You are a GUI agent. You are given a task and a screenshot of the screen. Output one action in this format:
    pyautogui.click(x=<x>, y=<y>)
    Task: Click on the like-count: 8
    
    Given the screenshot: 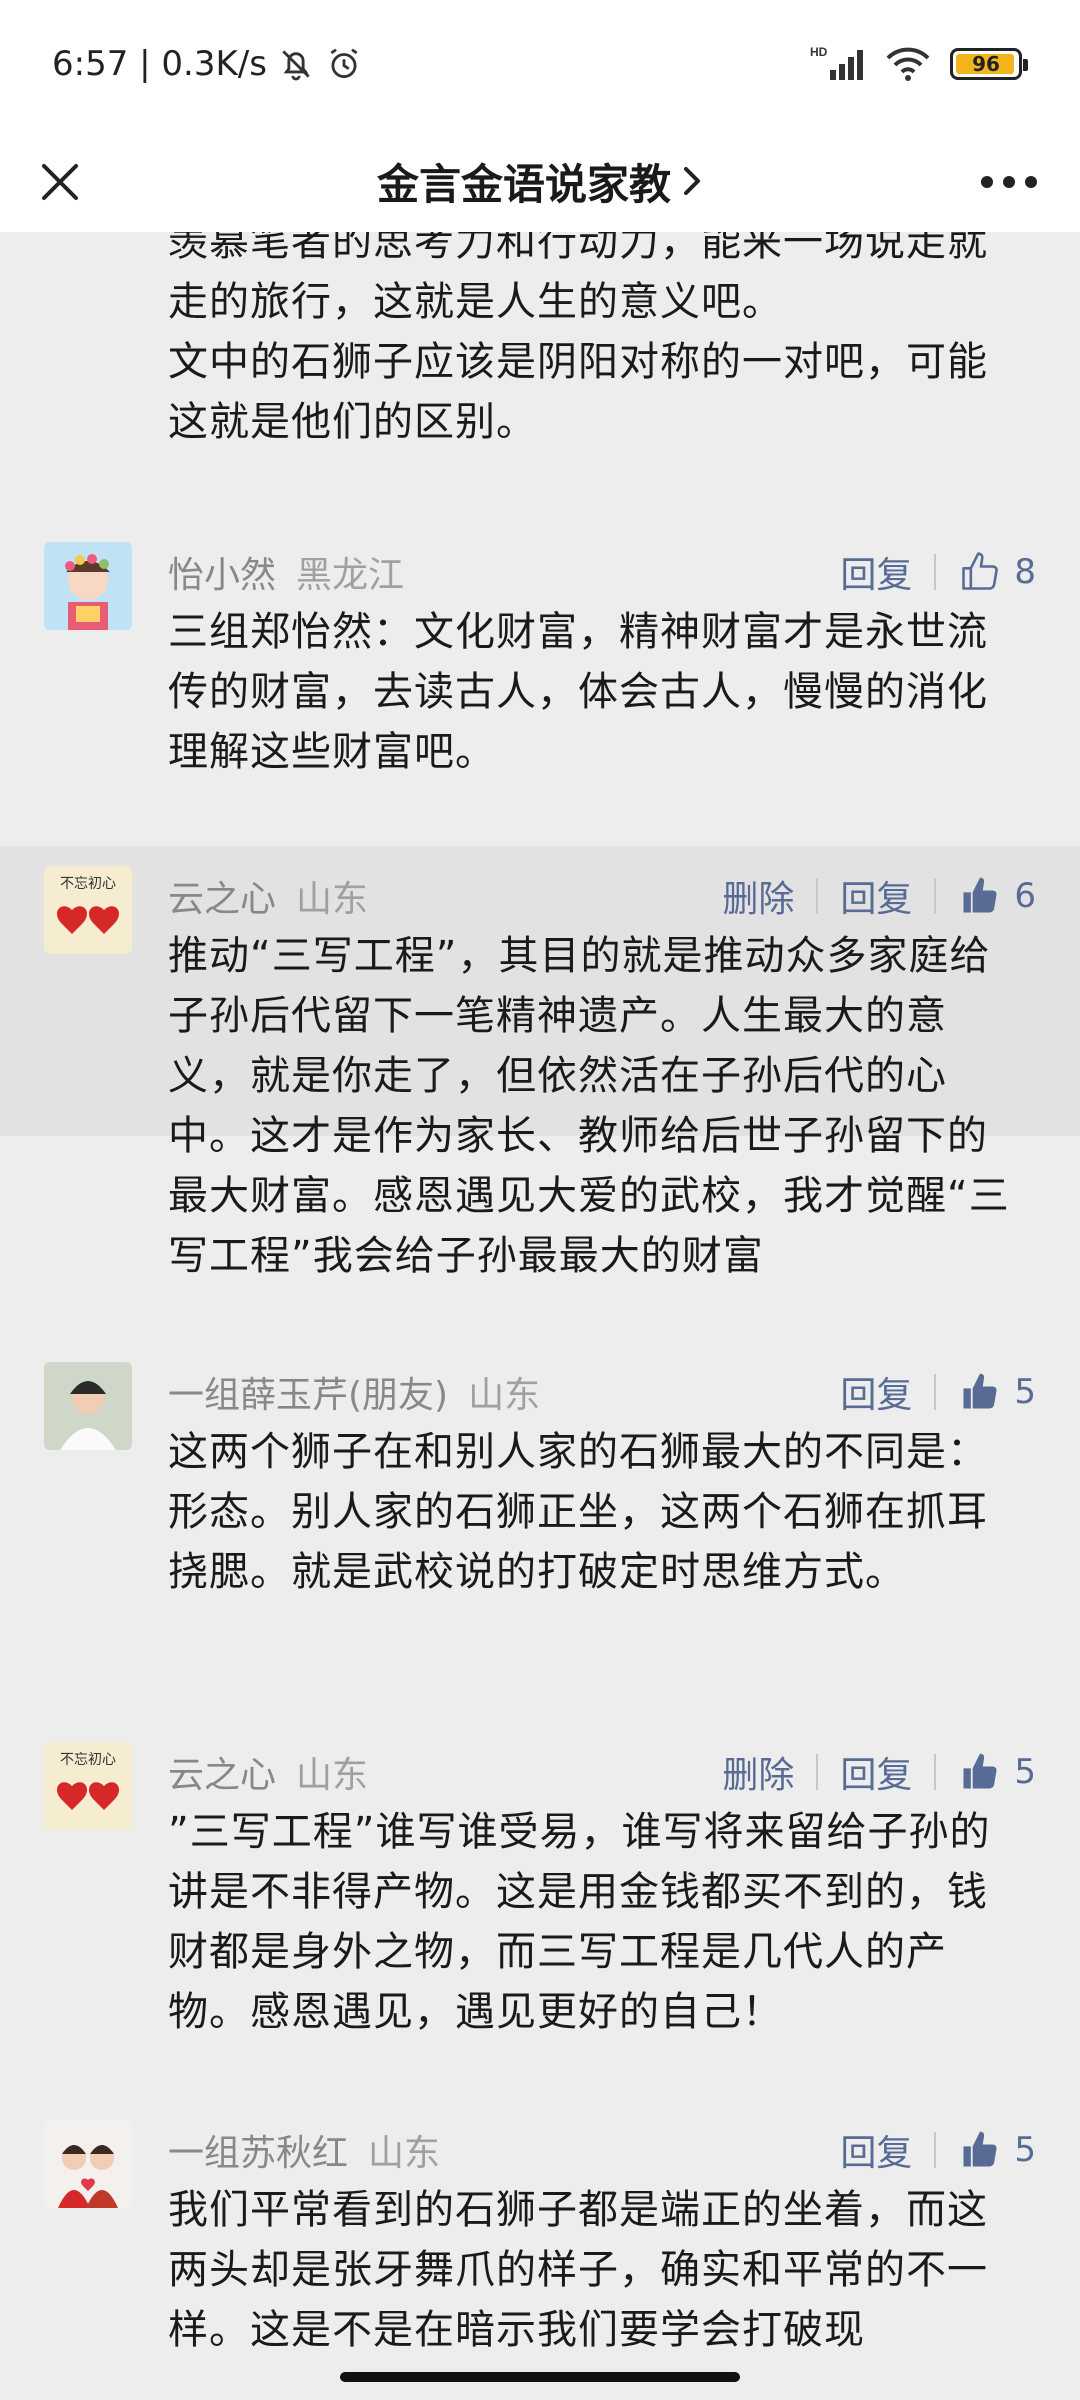 What is the action you would take?
    pyautogui.click(x=1025, y=572)
    